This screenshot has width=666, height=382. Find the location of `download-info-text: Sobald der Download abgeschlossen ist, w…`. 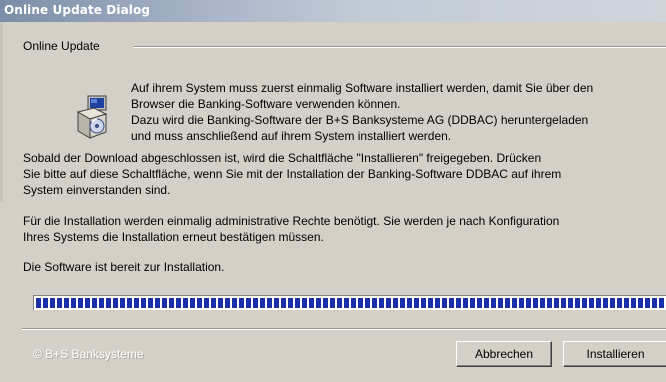

download-info-text: Sobald der Download abgeschlossen ist, w… is located at coordinates (344, 174).